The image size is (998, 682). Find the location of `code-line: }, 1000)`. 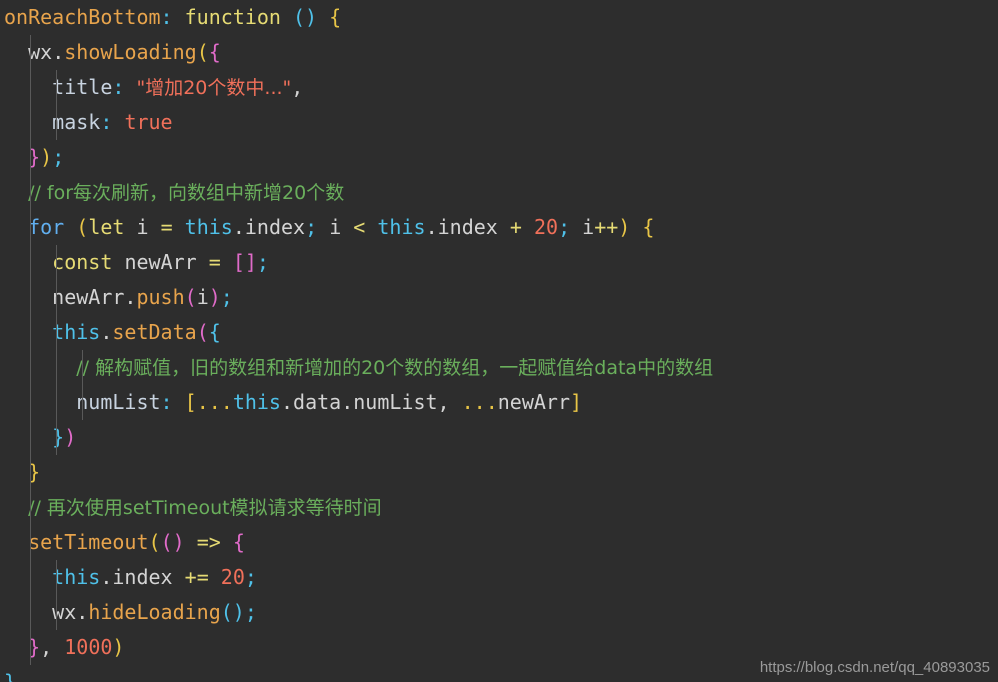

code-line: }, 1000) is located at coordinates (356, 647).